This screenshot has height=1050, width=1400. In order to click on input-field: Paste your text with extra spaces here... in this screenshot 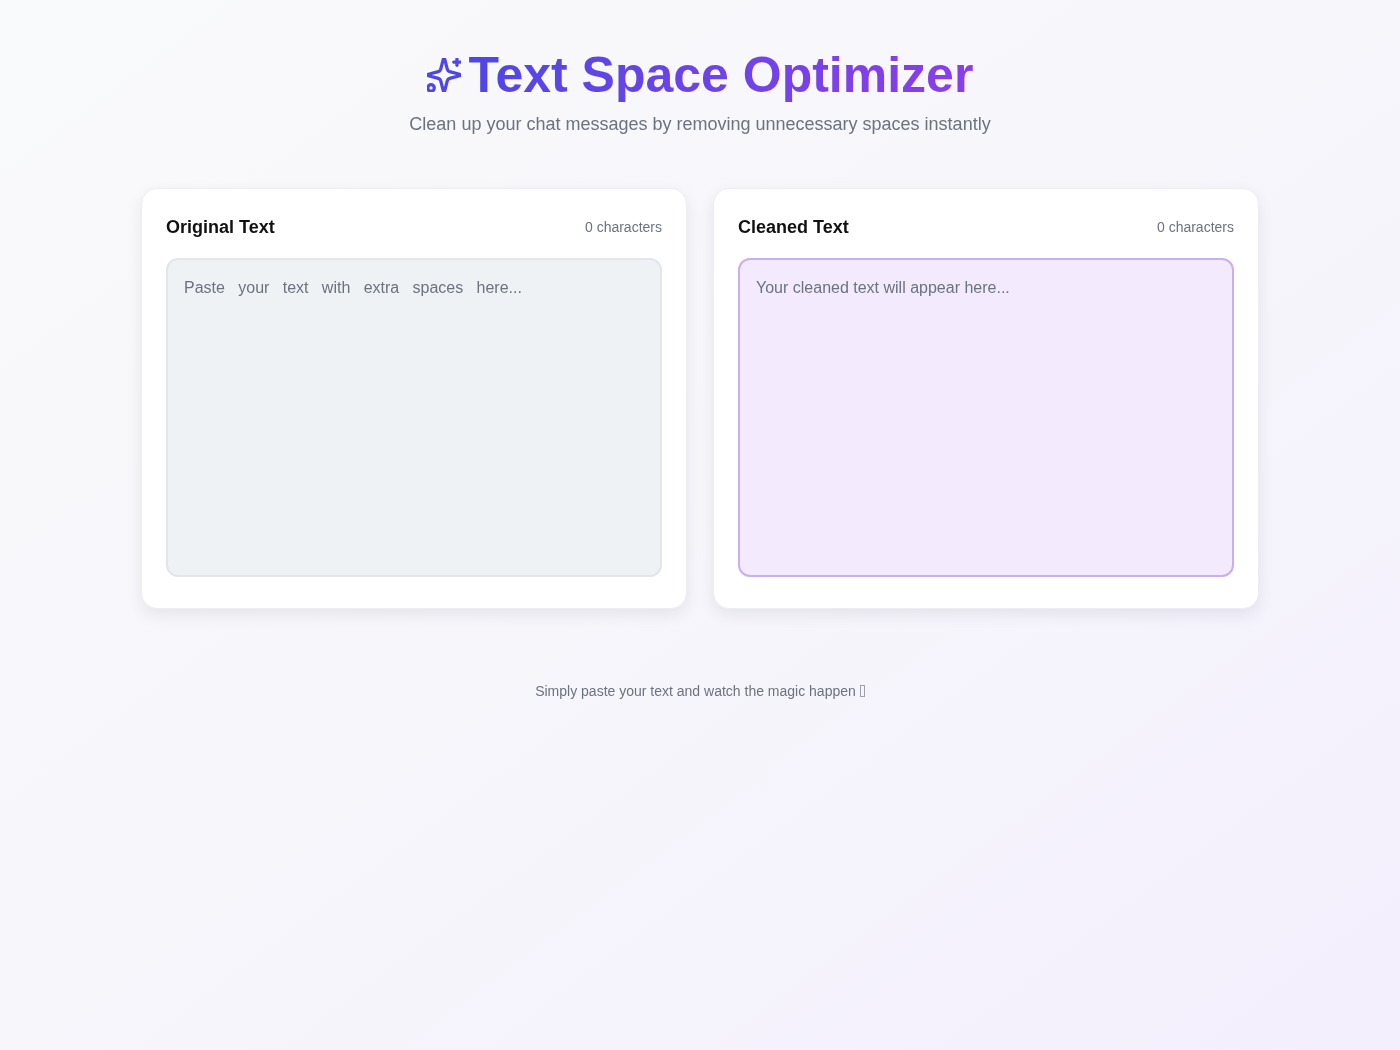, I will do `click(414, 417)`.